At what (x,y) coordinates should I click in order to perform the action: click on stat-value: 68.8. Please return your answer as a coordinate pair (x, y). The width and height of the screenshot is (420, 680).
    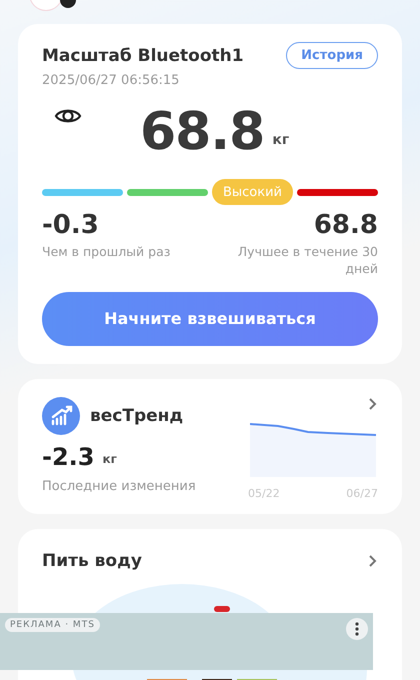
    Looking at the image, I should click on (346, 225).